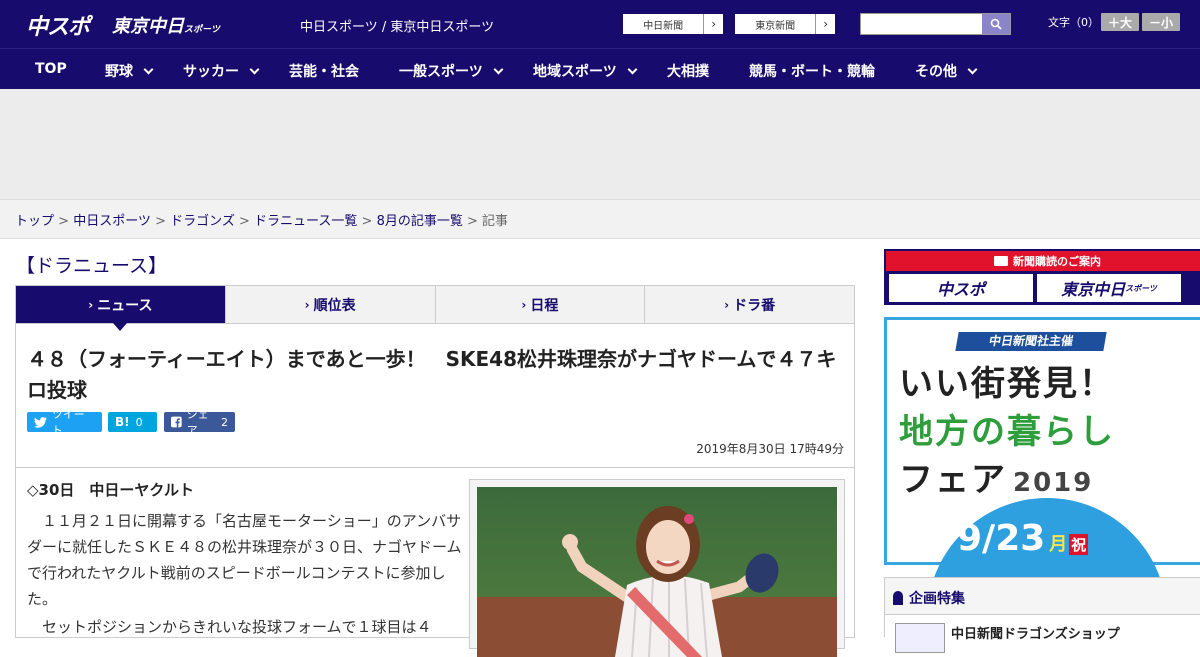  Describe the element at coordinates (1031, 341) in the screenshot. I see `banner-tag: 中日新聞社主催` at that location.